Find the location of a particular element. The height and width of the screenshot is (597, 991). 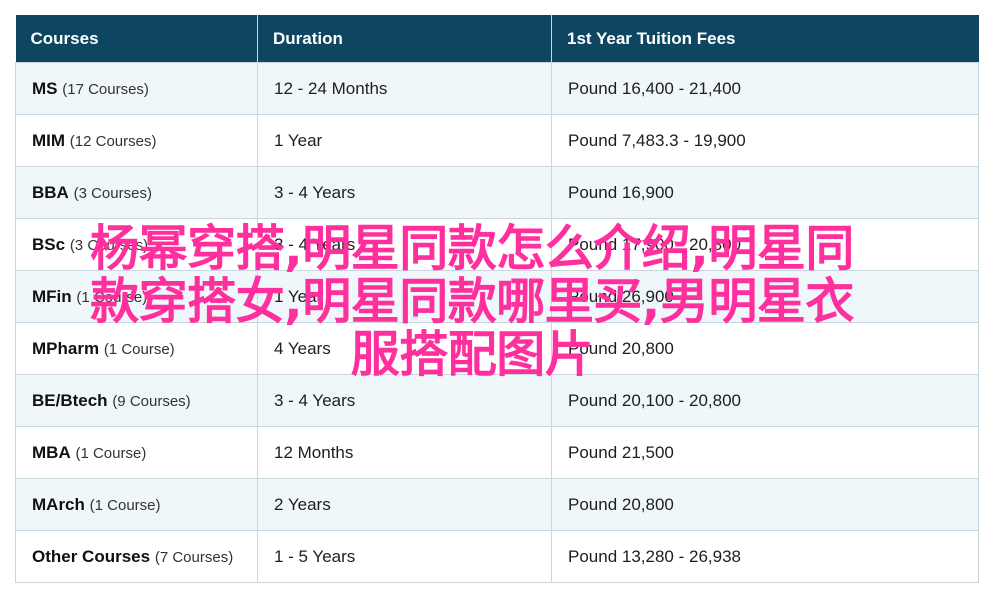

tuition-fees-cell: Pound 13,280 - 26,938 is located at coordinates (765, 556).